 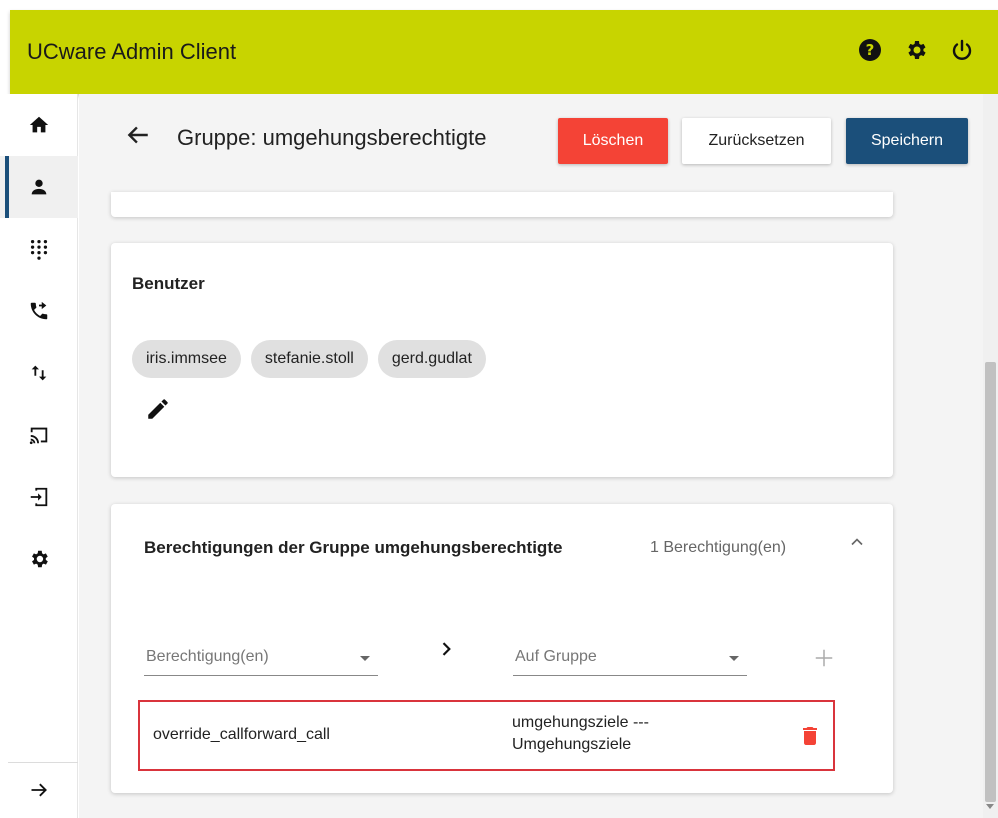 I want to click on user-chip: stefanie.stoll, so click(x=309, y=359).